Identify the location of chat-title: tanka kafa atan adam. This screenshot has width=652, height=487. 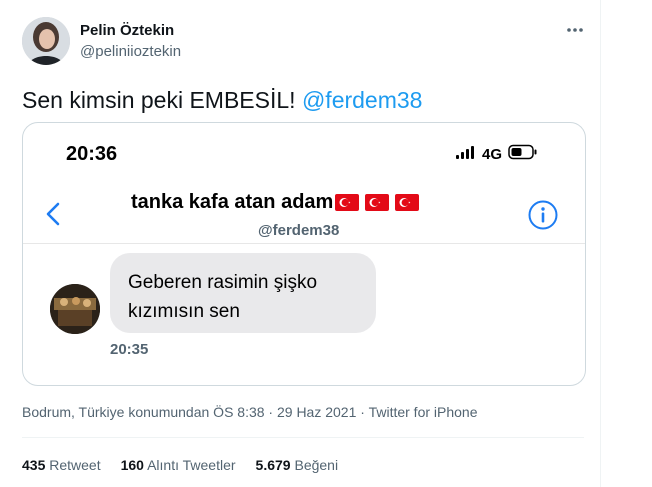
(275, 202).